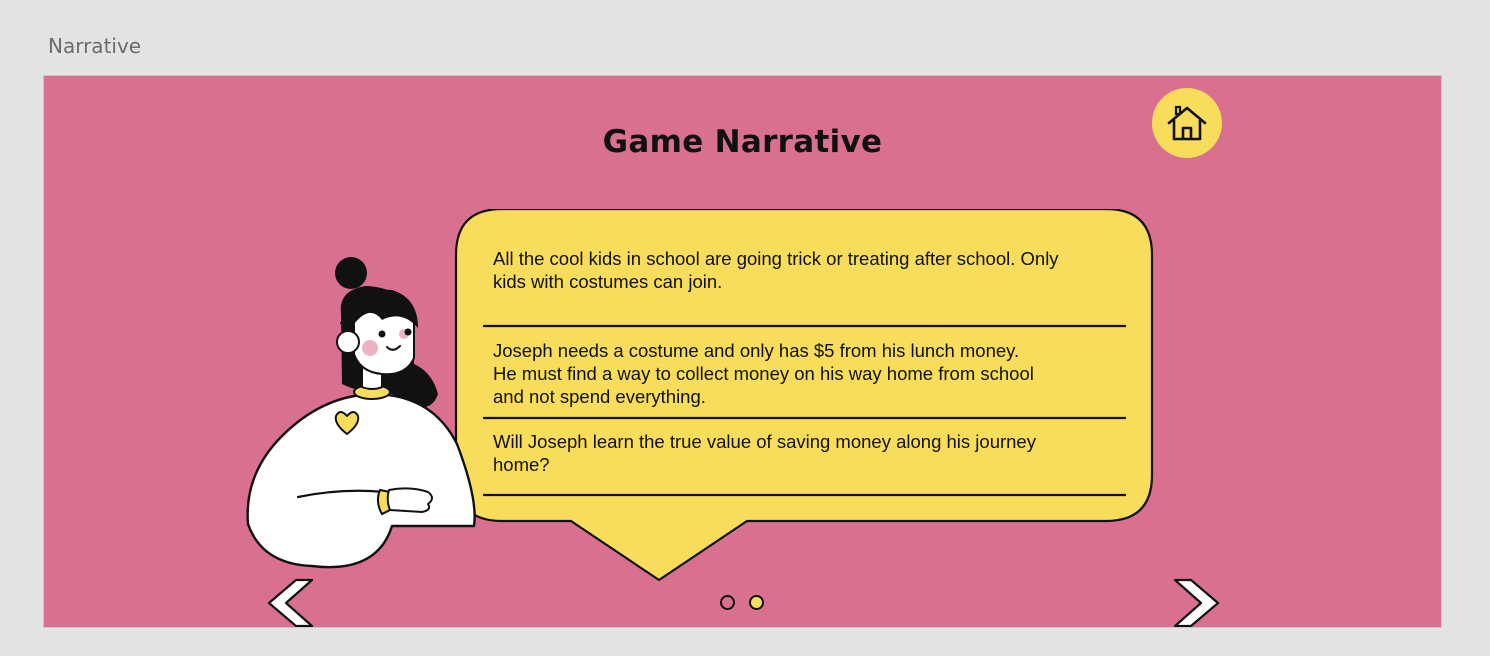 The width and height of the screenshot is (1490, 656). I want to click on previous-button, so click(291, 603).